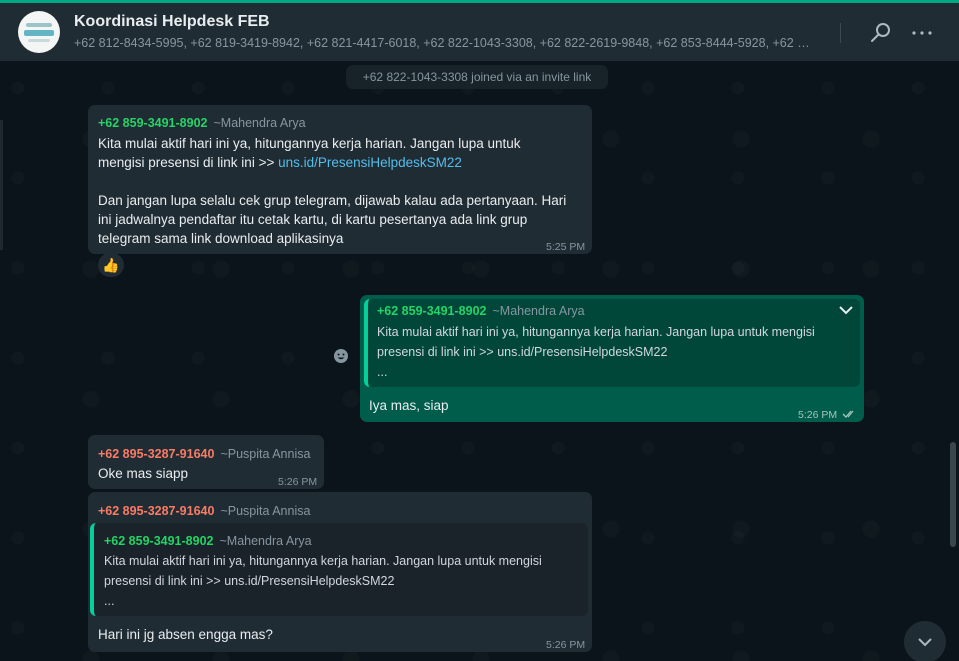 The image size is (959, 661). Describe the element at coordinates (172, 22) in the screenshot. I see `chat-title: Koordinasi Helpdesk FEB` at that location.